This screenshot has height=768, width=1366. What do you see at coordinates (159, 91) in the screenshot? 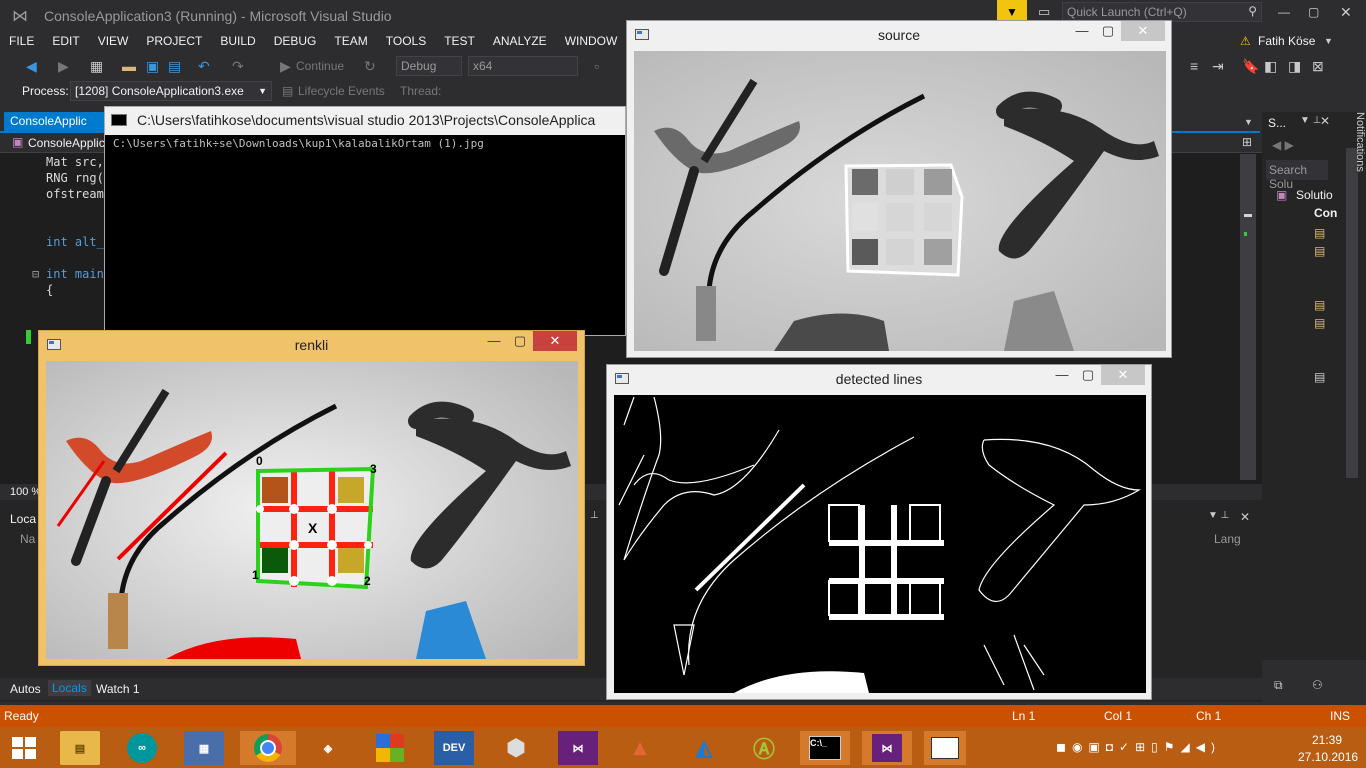
I see `process-value: [1208] ConsoleApplication3.exe` at bounding box center [159, 91].